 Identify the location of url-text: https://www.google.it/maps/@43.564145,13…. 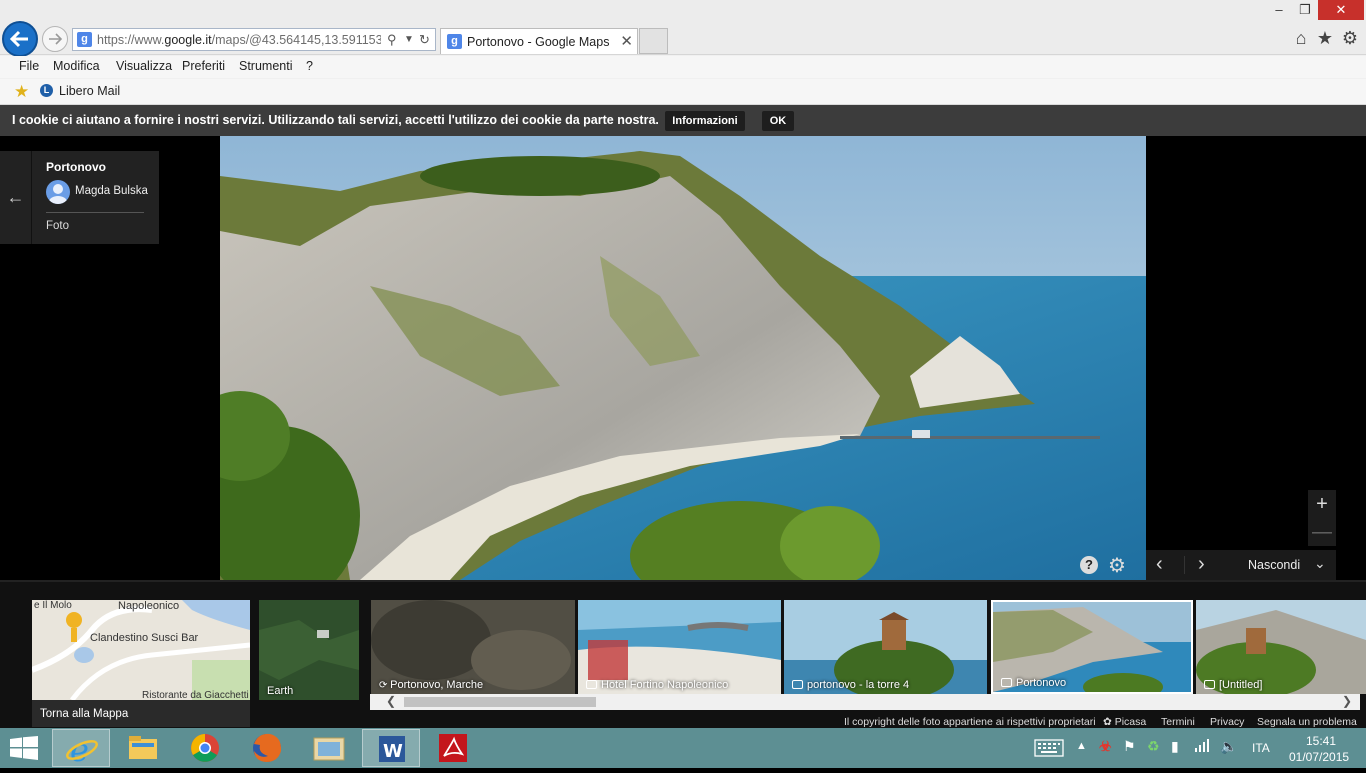
(239, 41).